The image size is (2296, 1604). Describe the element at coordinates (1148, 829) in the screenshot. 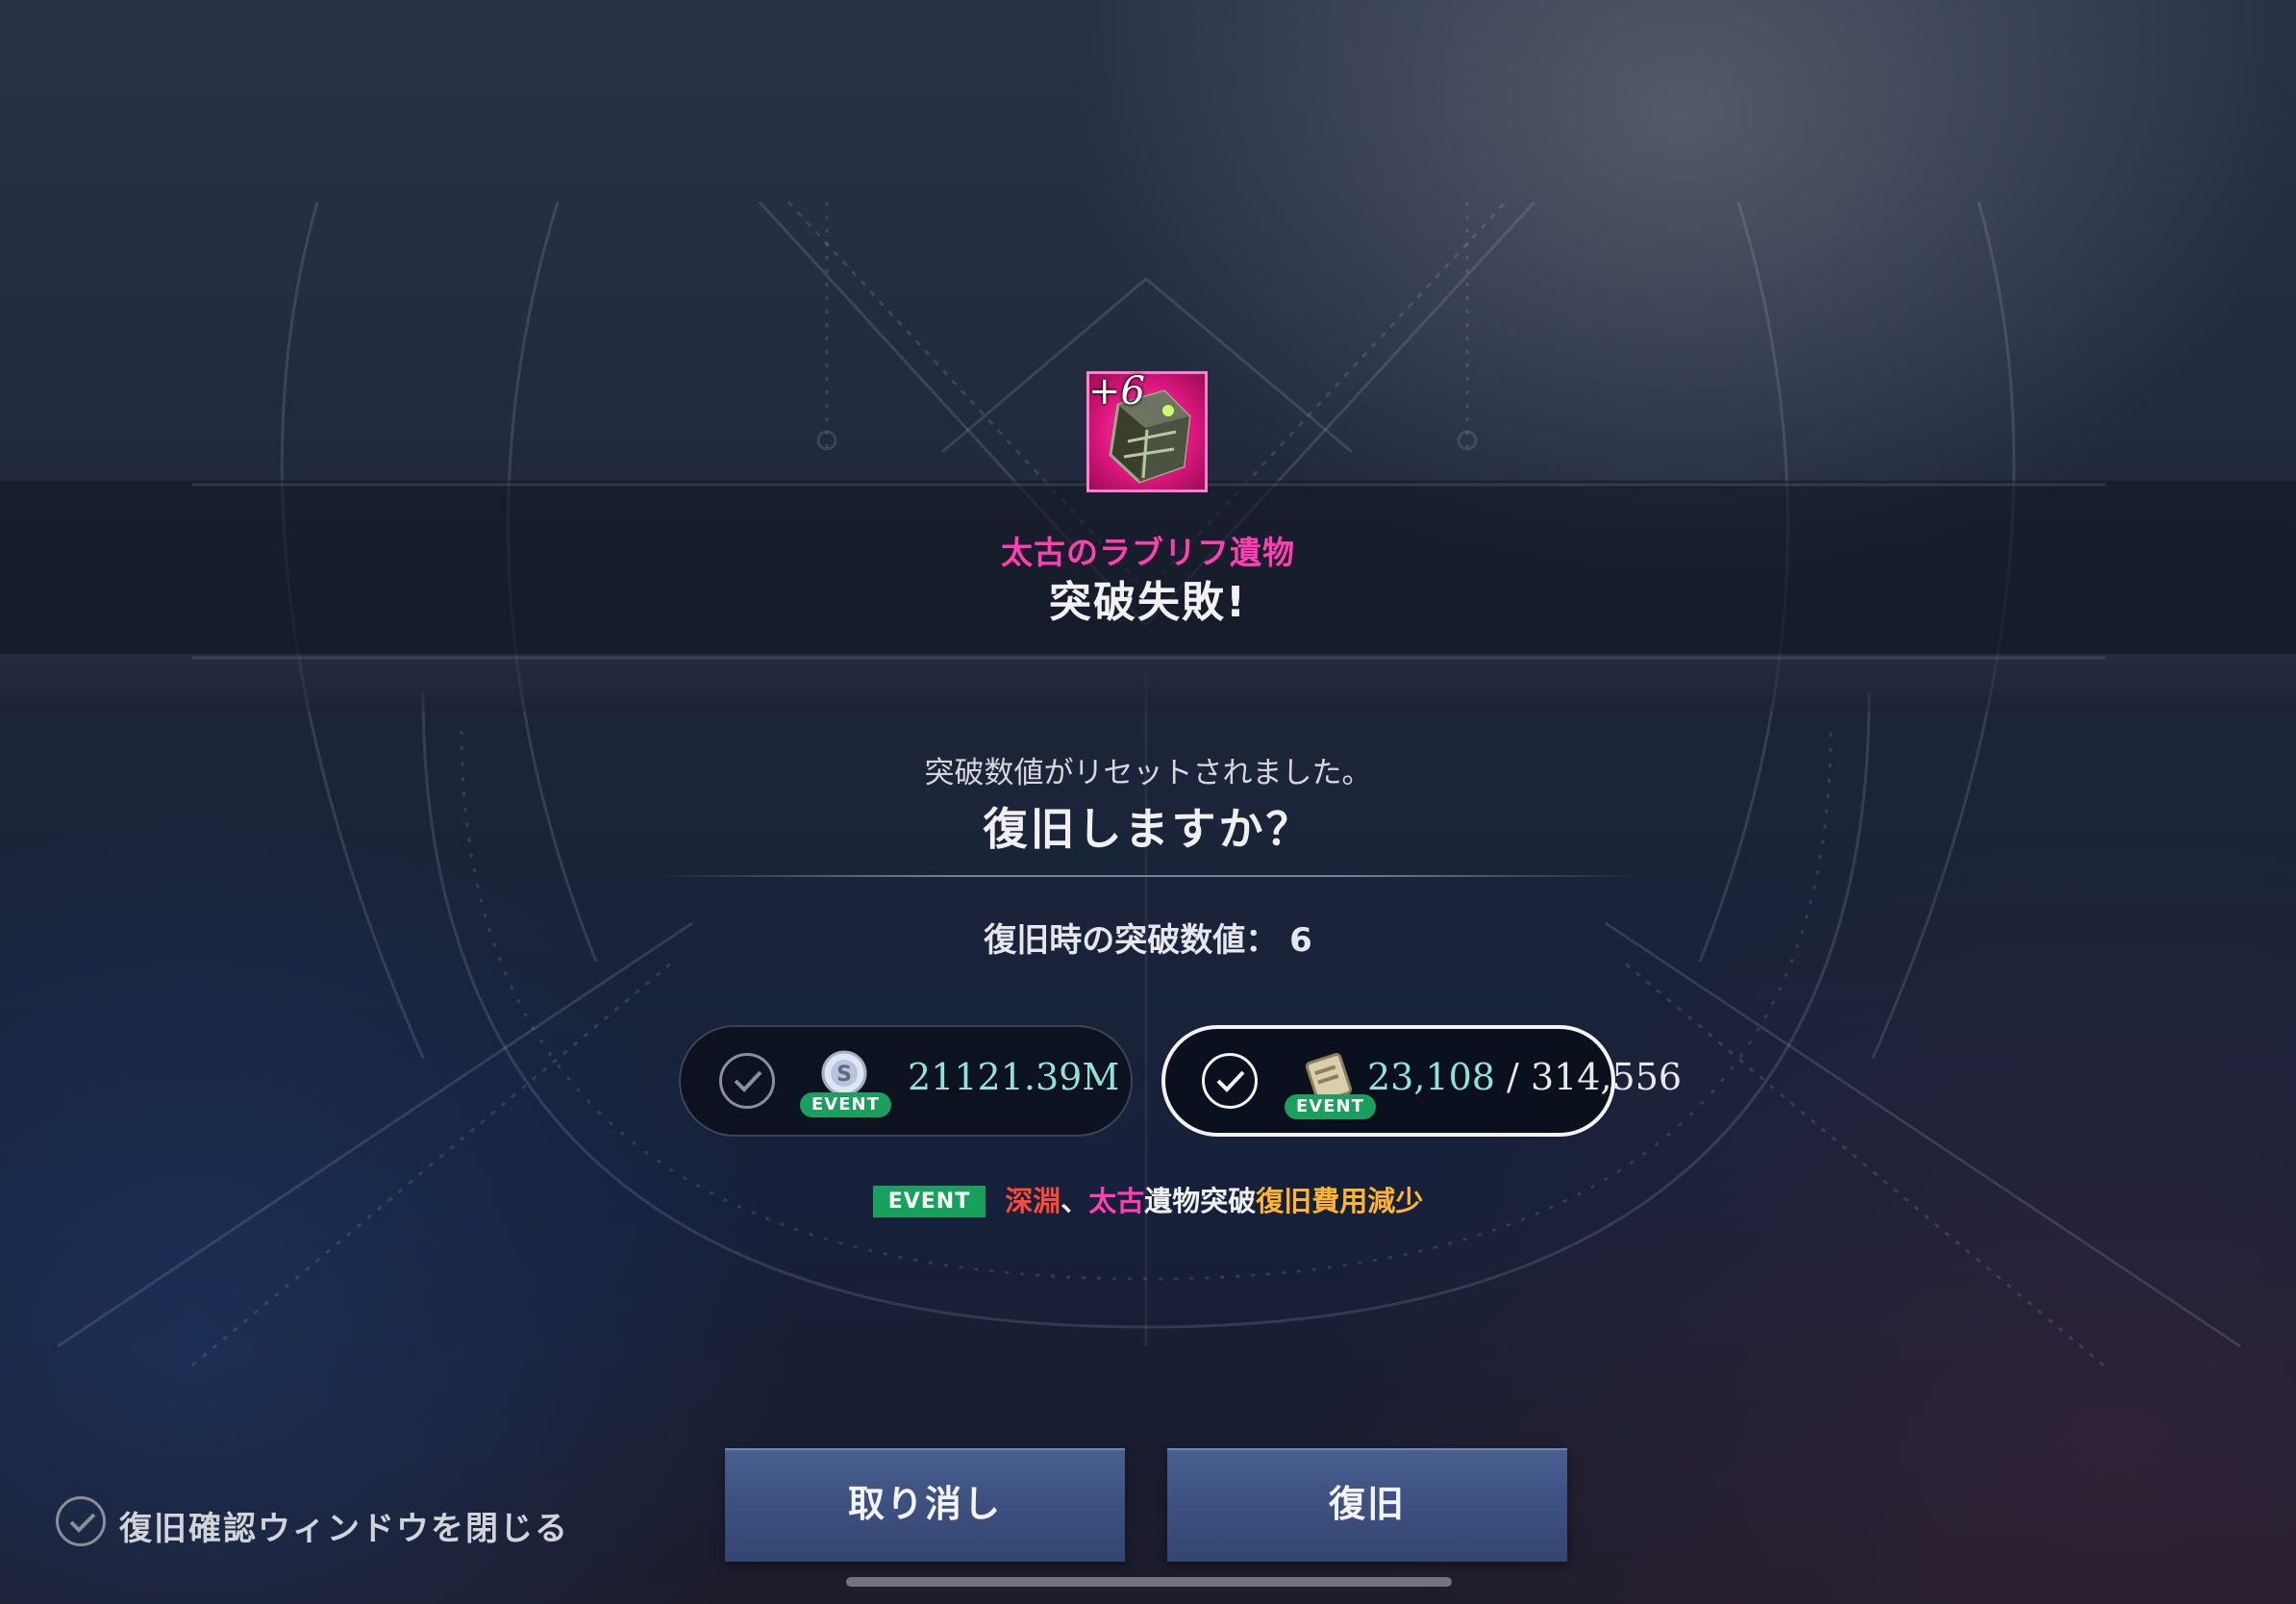

I see `restore-question: 復旧しますか？` at that location.